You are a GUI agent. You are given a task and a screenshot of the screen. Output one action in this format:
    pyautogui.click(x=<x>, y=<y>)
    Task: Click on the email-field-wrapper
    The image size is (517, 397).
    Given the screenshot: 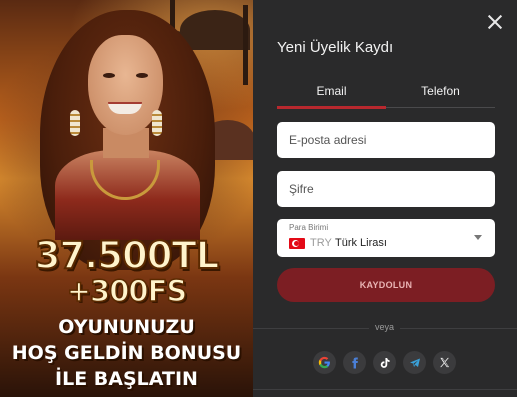 What is the action you would take?
    pyautogui.click(x=386, y=140)
    